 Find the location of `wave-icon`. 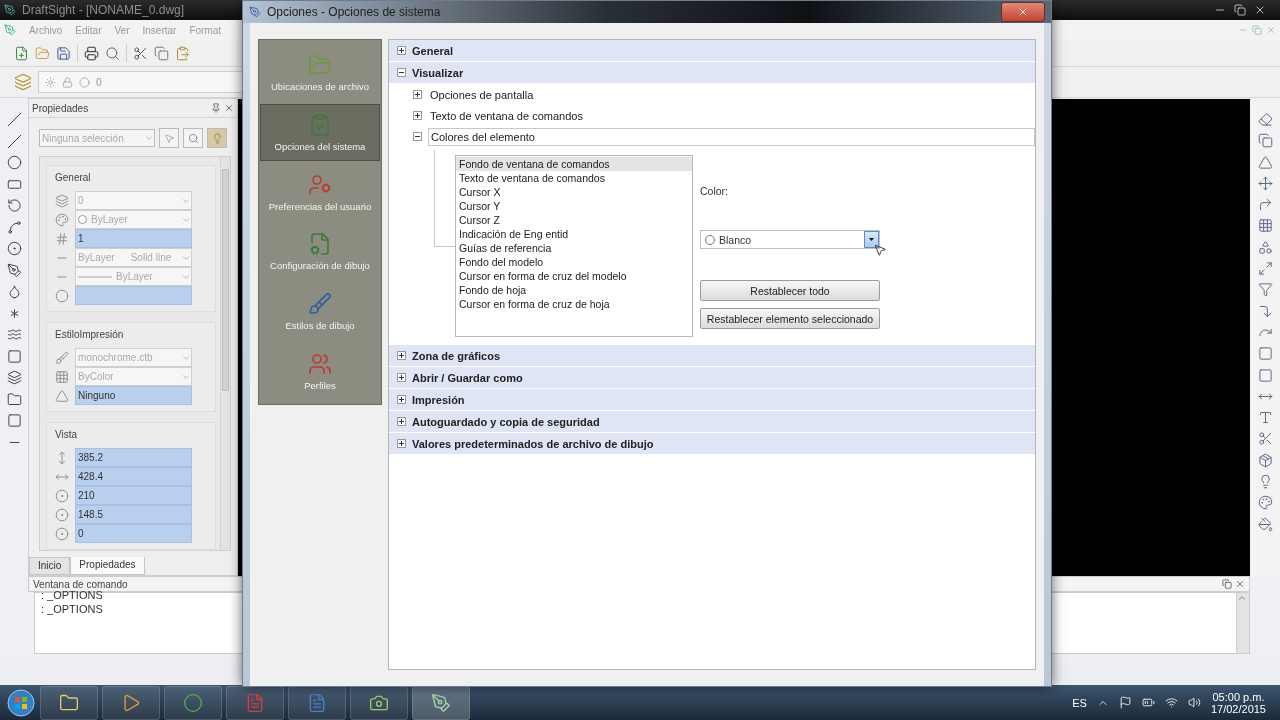

wave-icon is located at coordinates (14, 334).